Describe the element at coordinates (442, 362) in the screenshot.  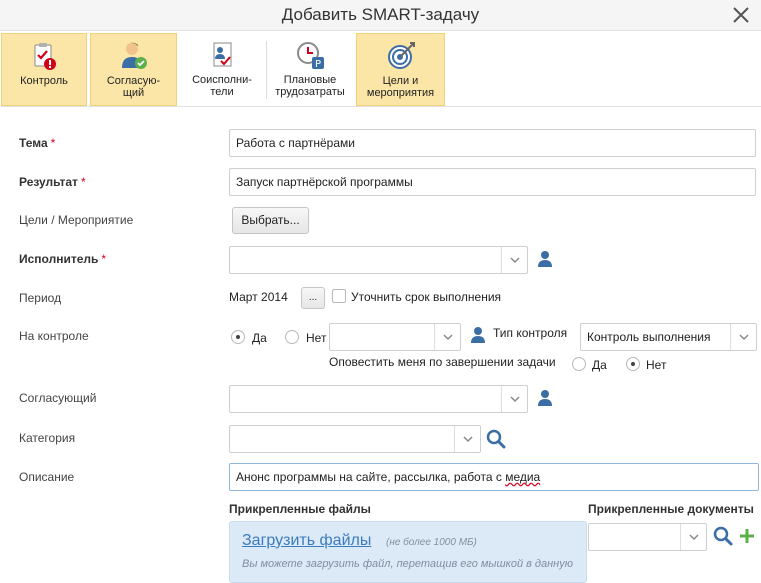
I see `notify-label: Оповестить меня по завершении задачи` at that location.